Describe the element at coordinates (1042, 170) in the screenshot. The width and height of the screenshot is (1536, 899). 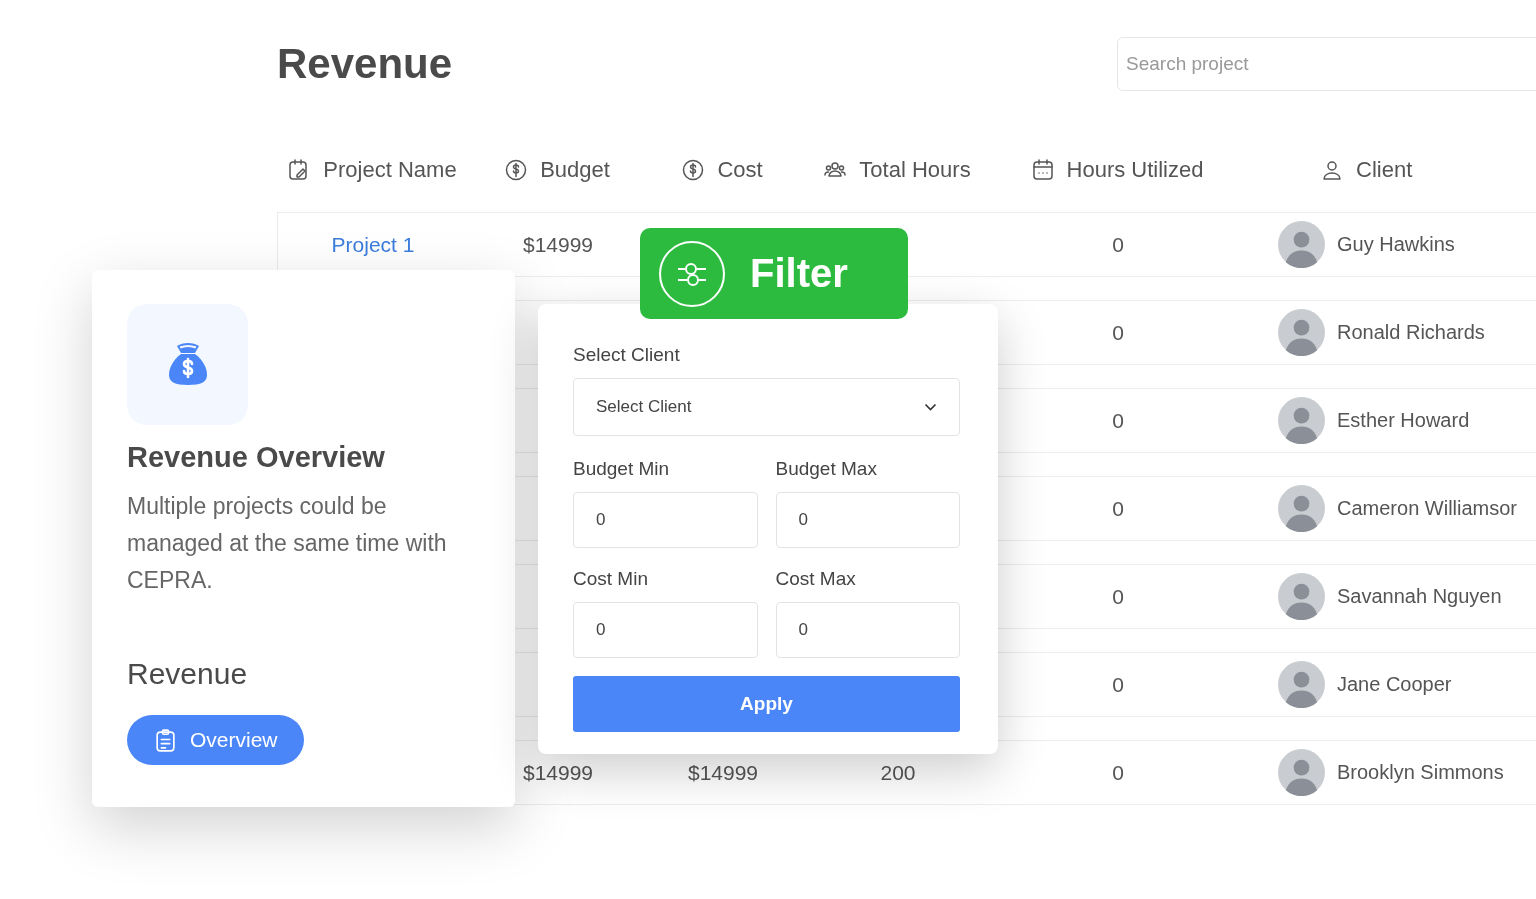
I see `calendar-icon` at that location.